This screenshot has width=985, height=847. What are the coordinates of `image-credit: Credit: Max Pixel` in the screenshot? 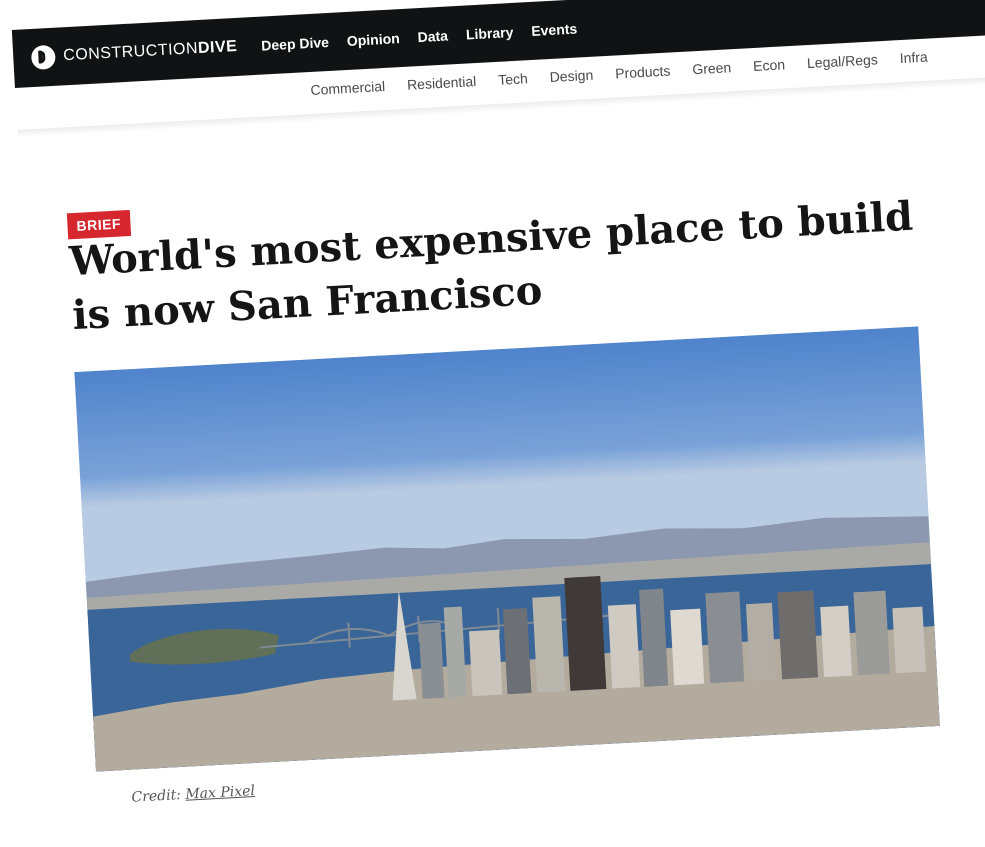 It's located at (193, 794).